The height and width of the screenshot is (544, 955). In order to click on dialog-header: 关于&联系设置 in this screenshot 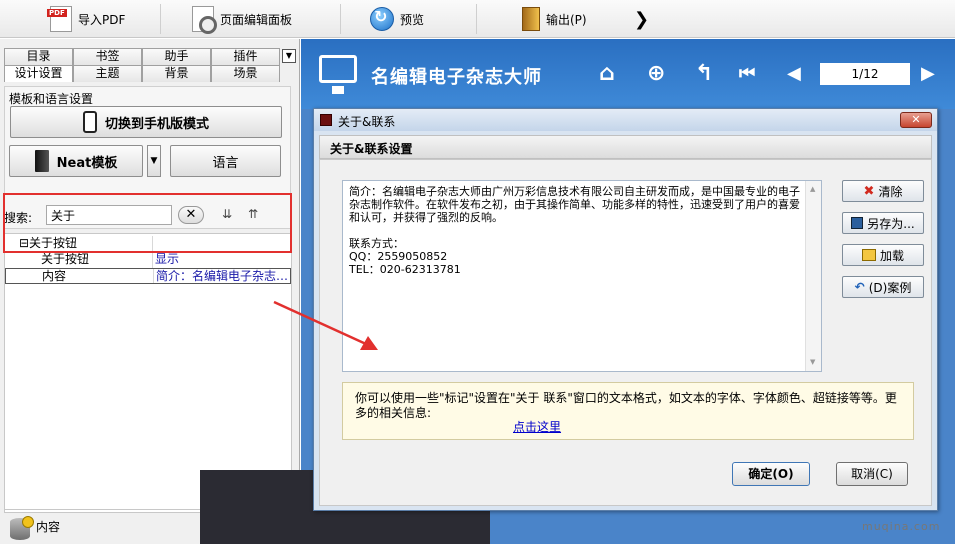, I will do `click(625, 147)`.